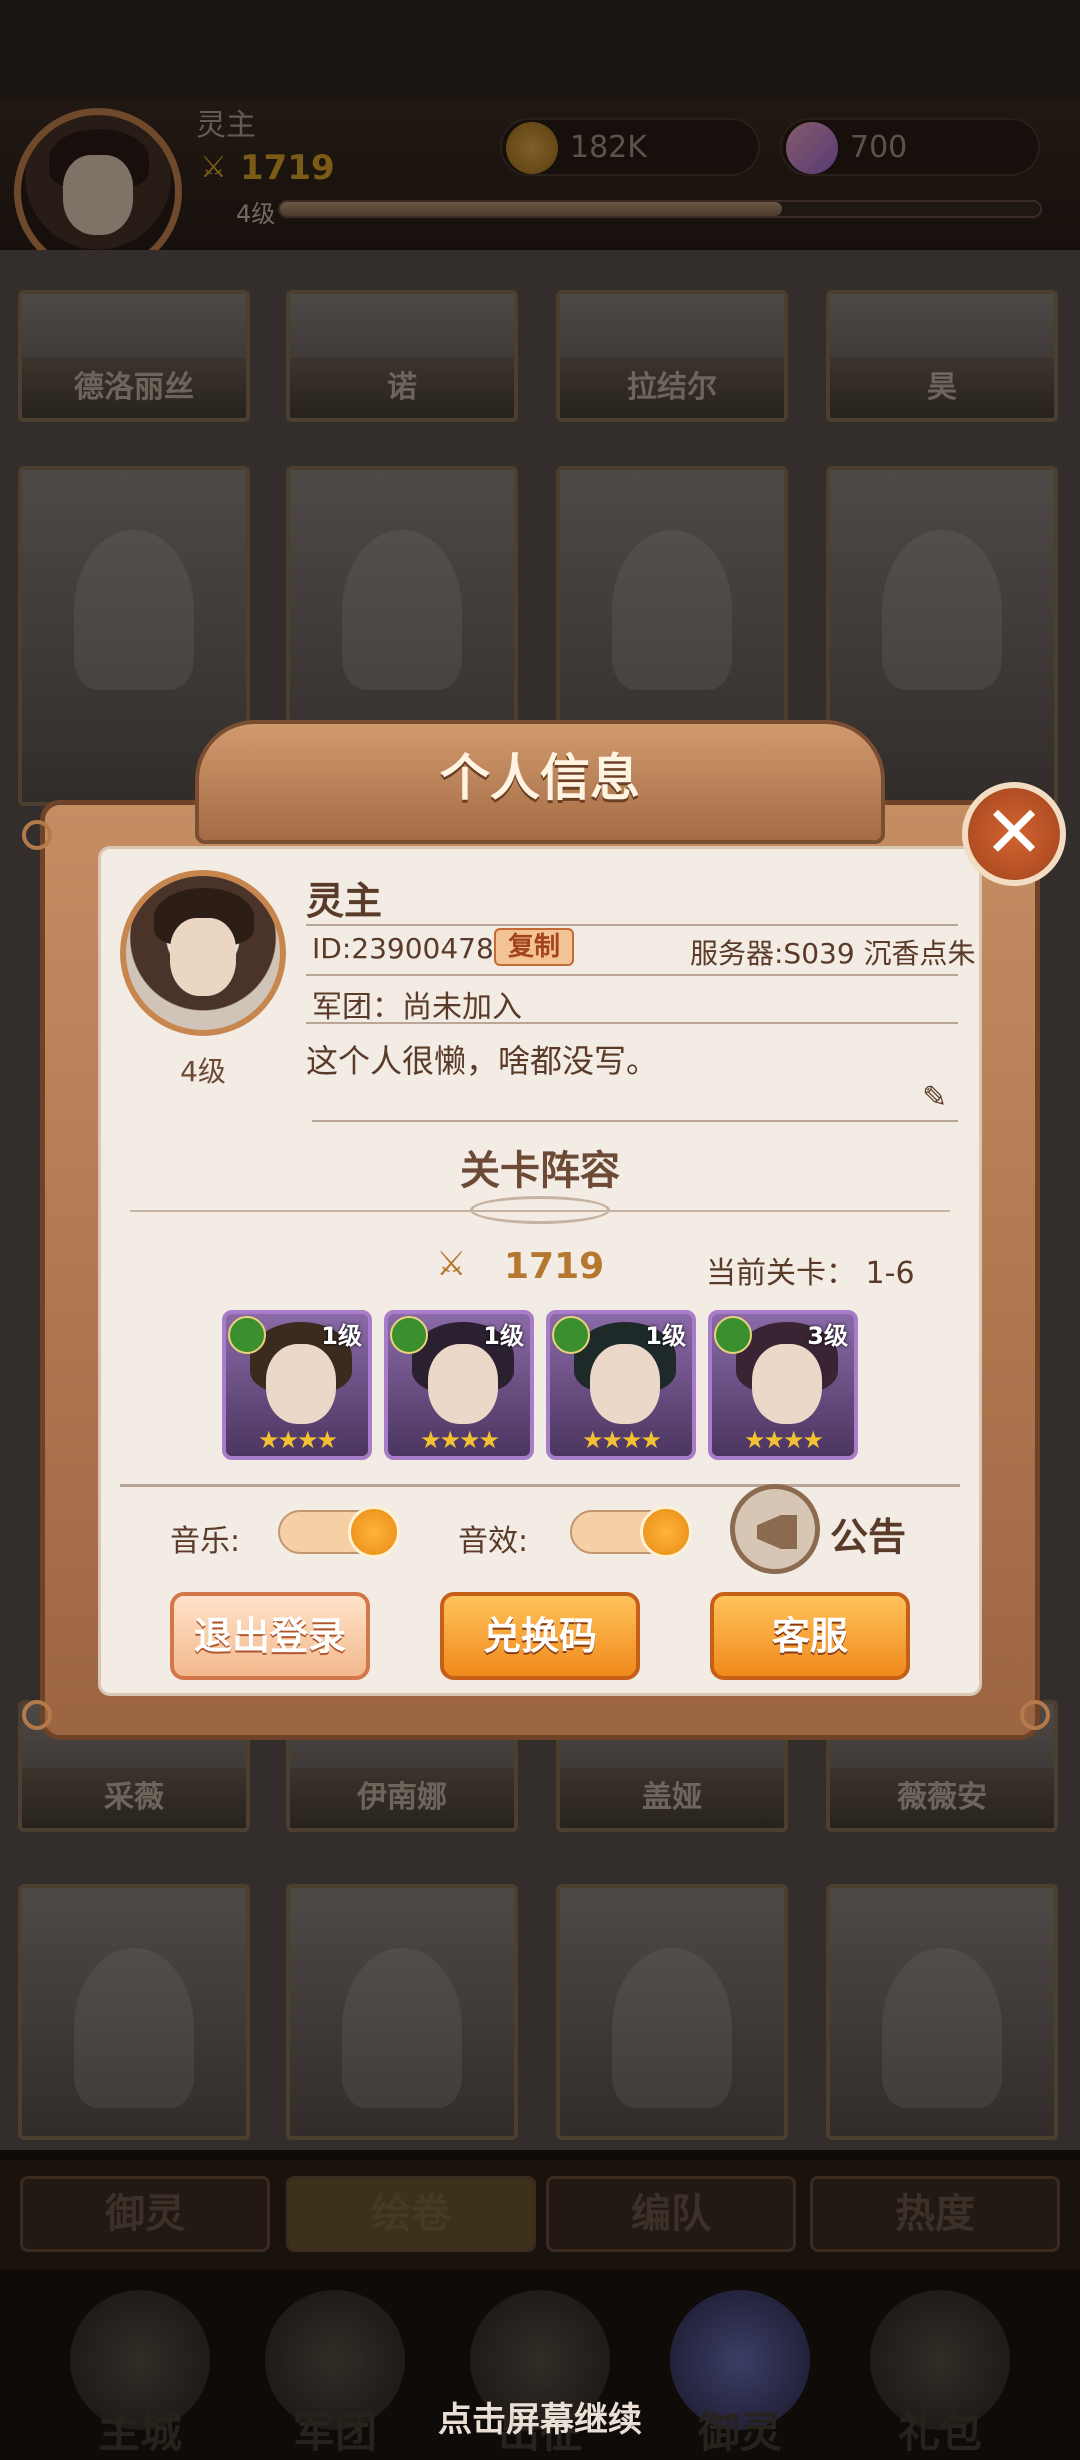  Describe the element at coordinates (344, 901) in the screenshot. I see `profile-name: 灵主` at that location.